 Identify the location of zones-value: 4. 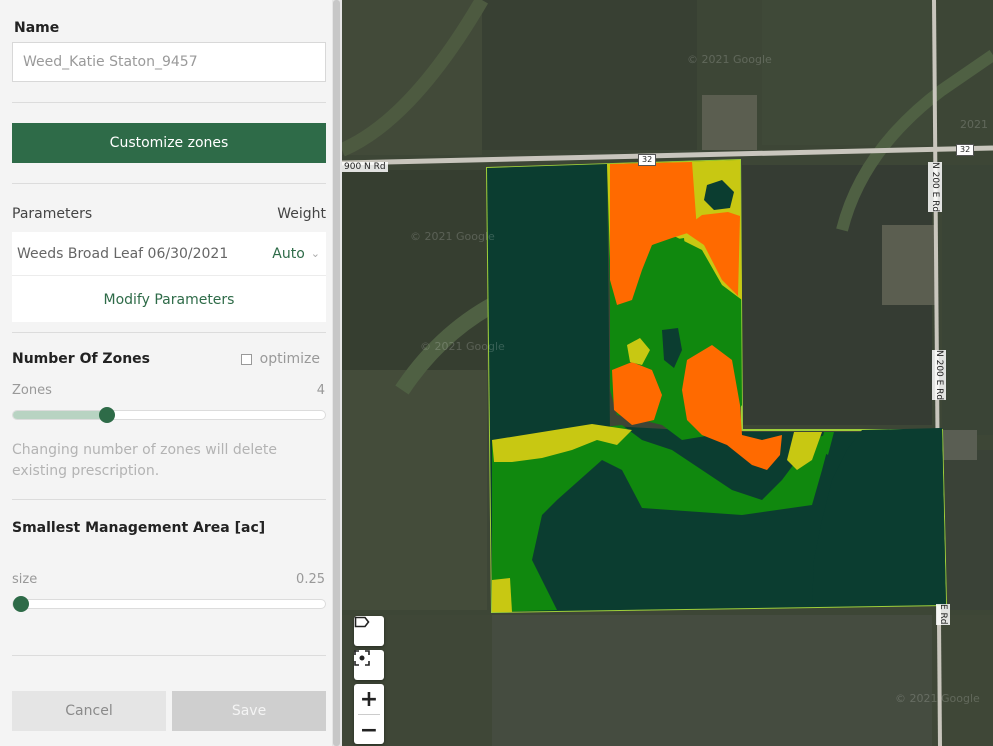
(320, 390).